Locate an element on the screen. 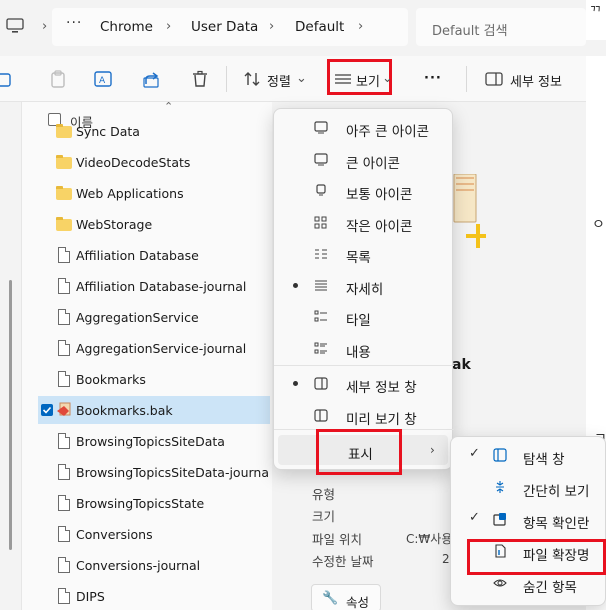  show-menu-item-label: 간단히 보기 is located at coordinates (556, 492).